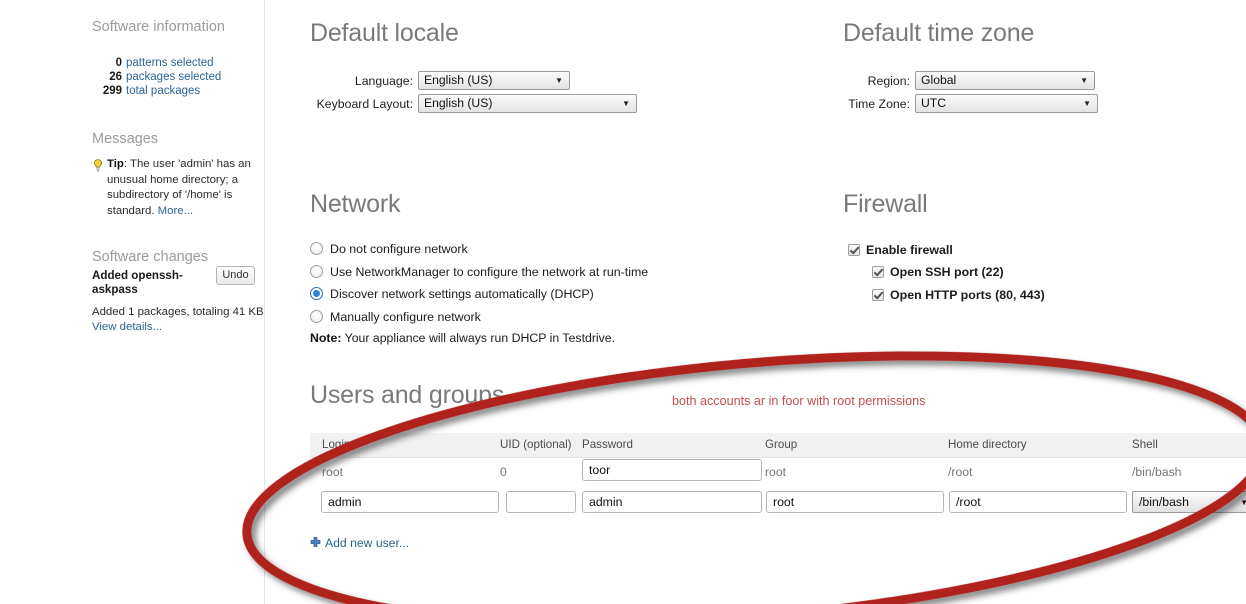  I want to click on enable-firewall-checkbox-row: Enable firewall, so click(900, 250).